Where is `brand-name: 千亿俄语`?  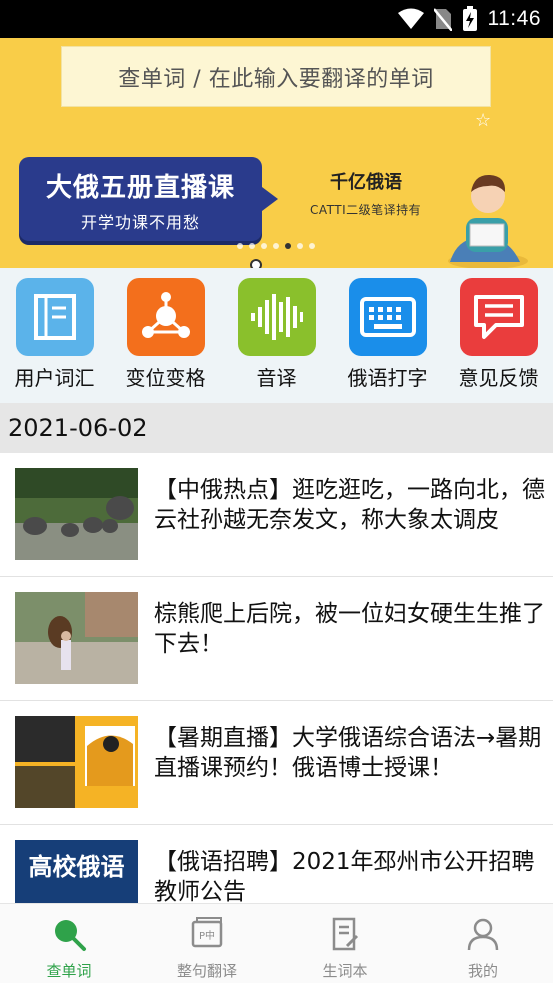 brand-name: 千亿俄语 is located at coordinates (366, 182).